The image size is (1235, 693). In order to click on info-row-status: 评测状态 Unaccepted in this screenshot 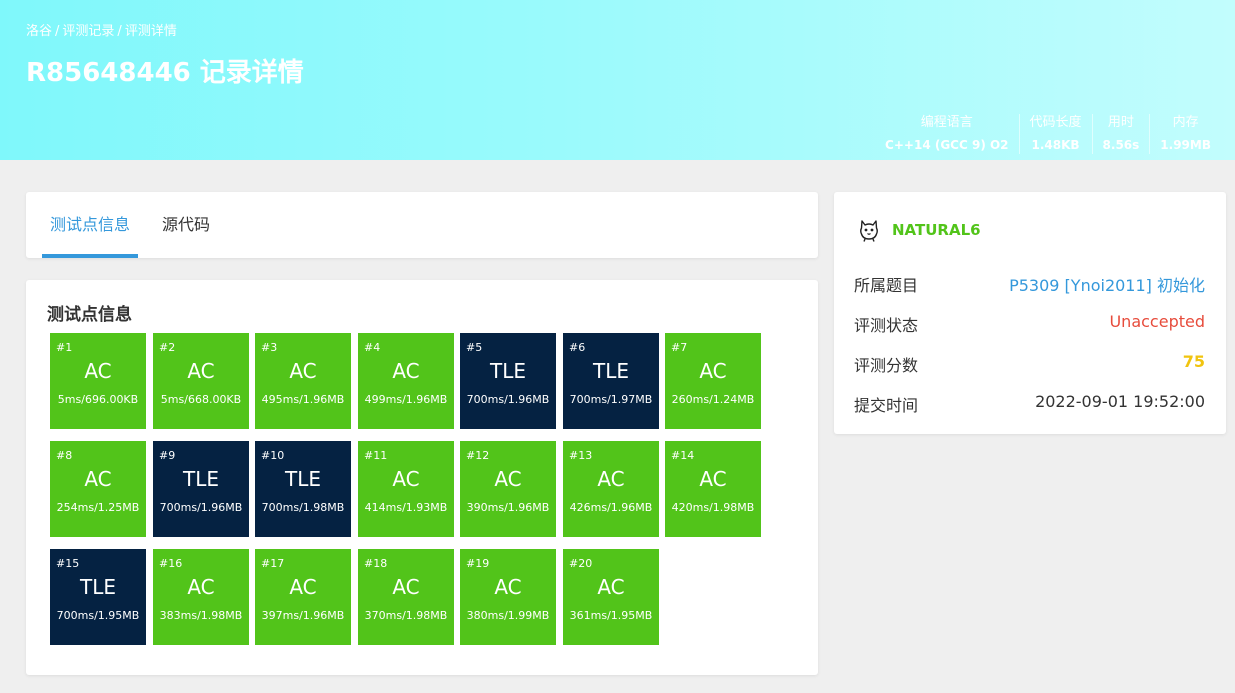, I will do `click(1029, 323)`.